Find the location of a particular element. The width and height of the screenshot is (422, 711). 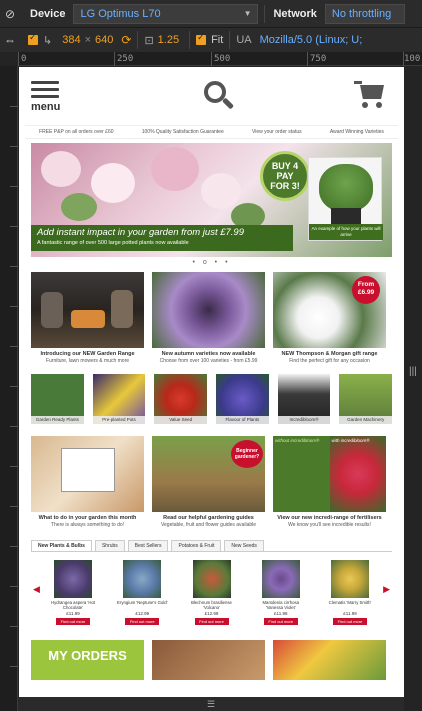

category-tile: Garden Ready Plants is located at coordinates (57, 399).